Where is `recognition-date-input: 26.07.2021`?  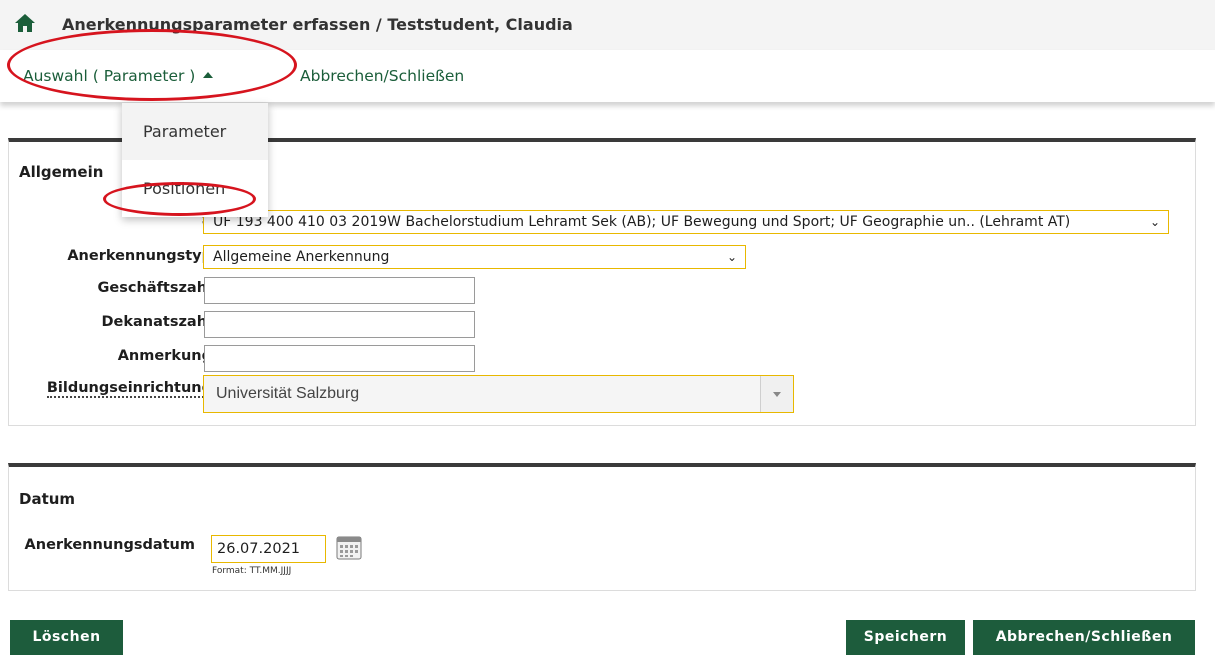
recognition-date-input: 26.07.2021 is located at coordinates (268, 549).